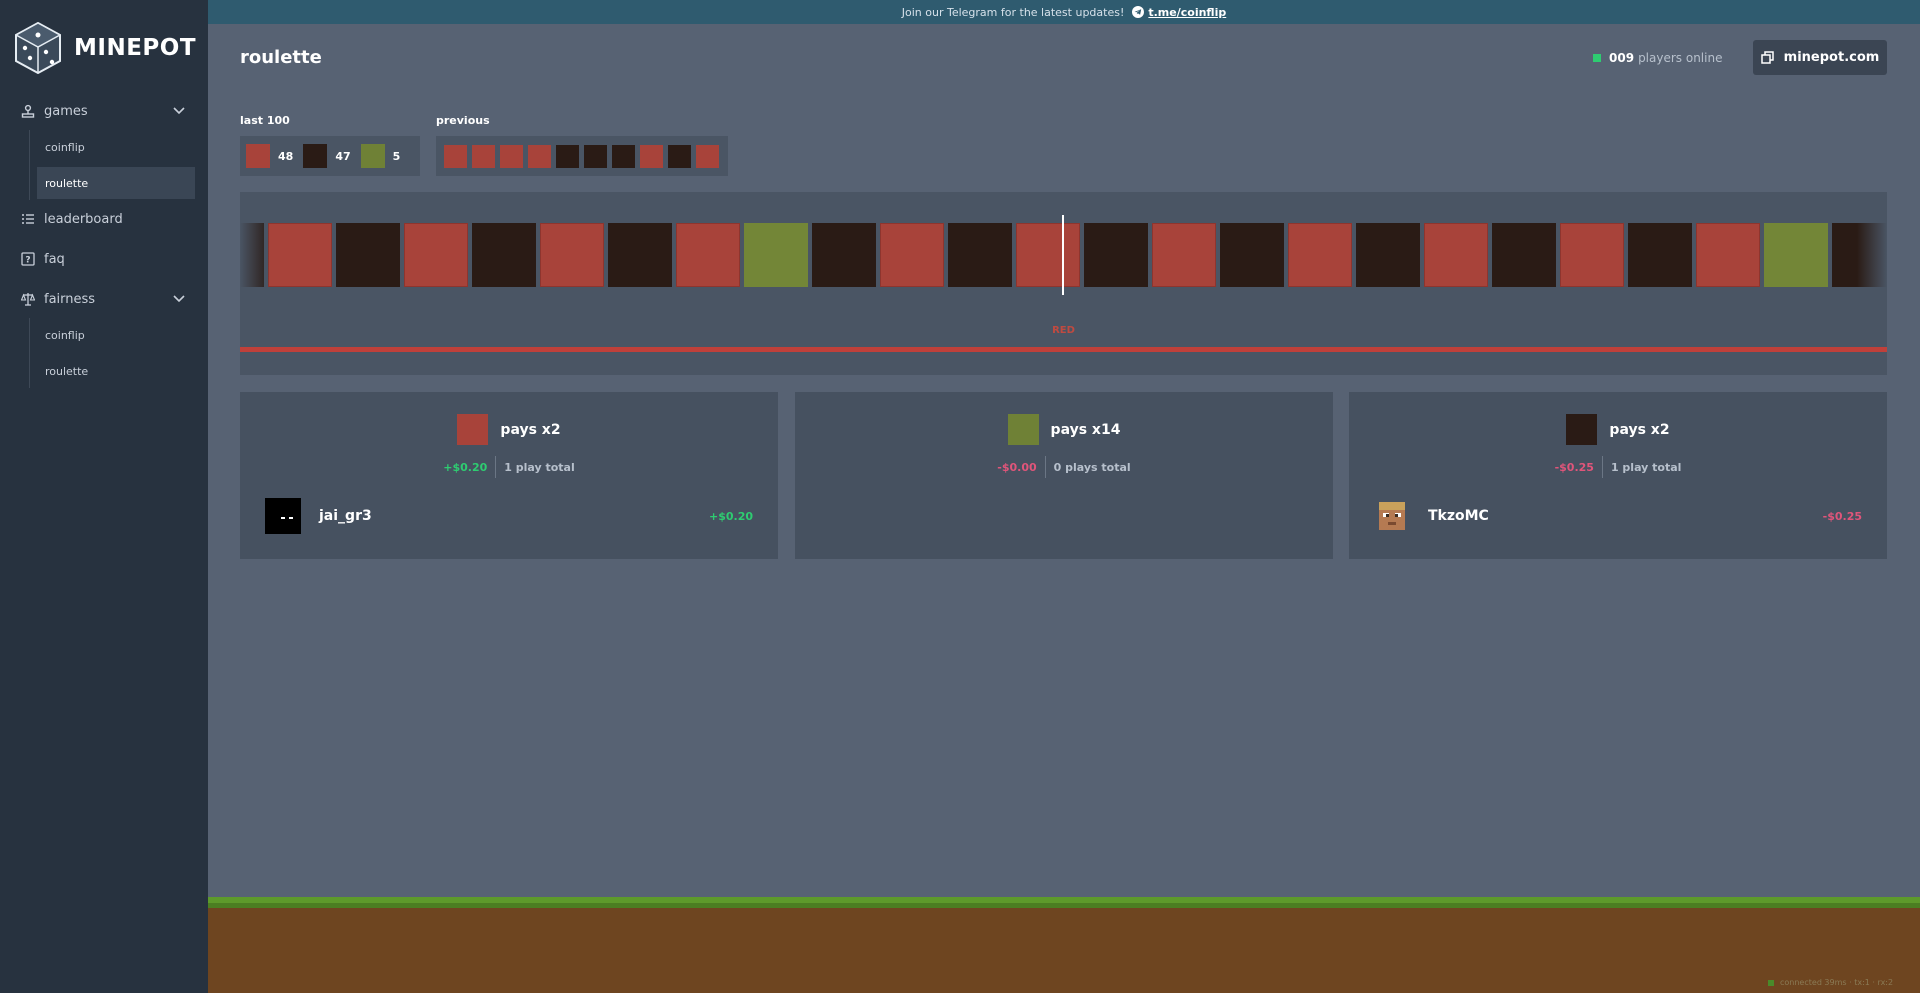 This screenshot has height=993, width=1920. What do you see at coordinates (1837, 982) in the screenshot?
I see `connection-text: connected 39ms · tx:1 · rx:2` at bounding box center [1837, 982].